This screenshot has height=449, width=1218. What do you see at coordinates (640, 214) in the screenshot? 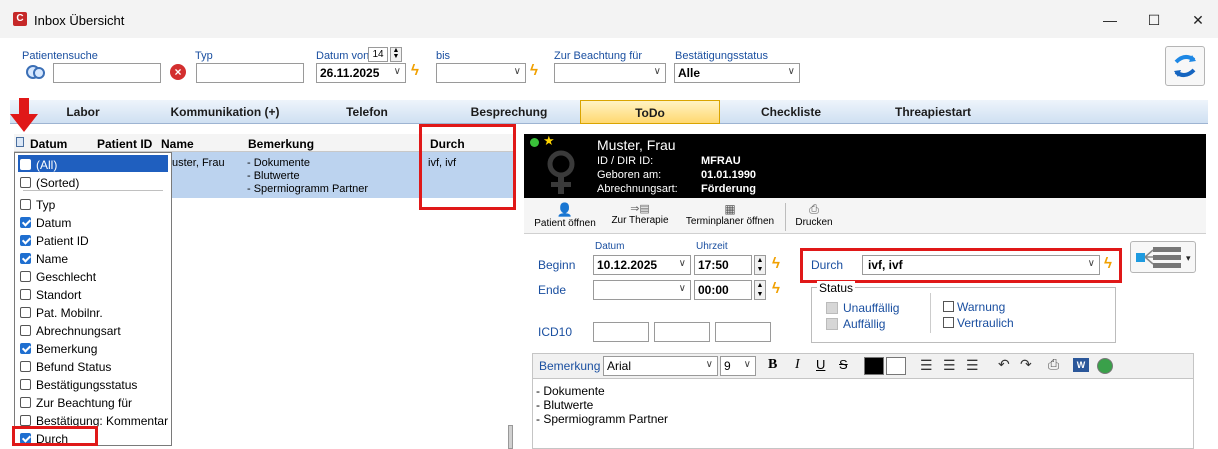
I see `to-therapy-button: ⇒▤ Zur Therapie` at bounding box center [640, 214].